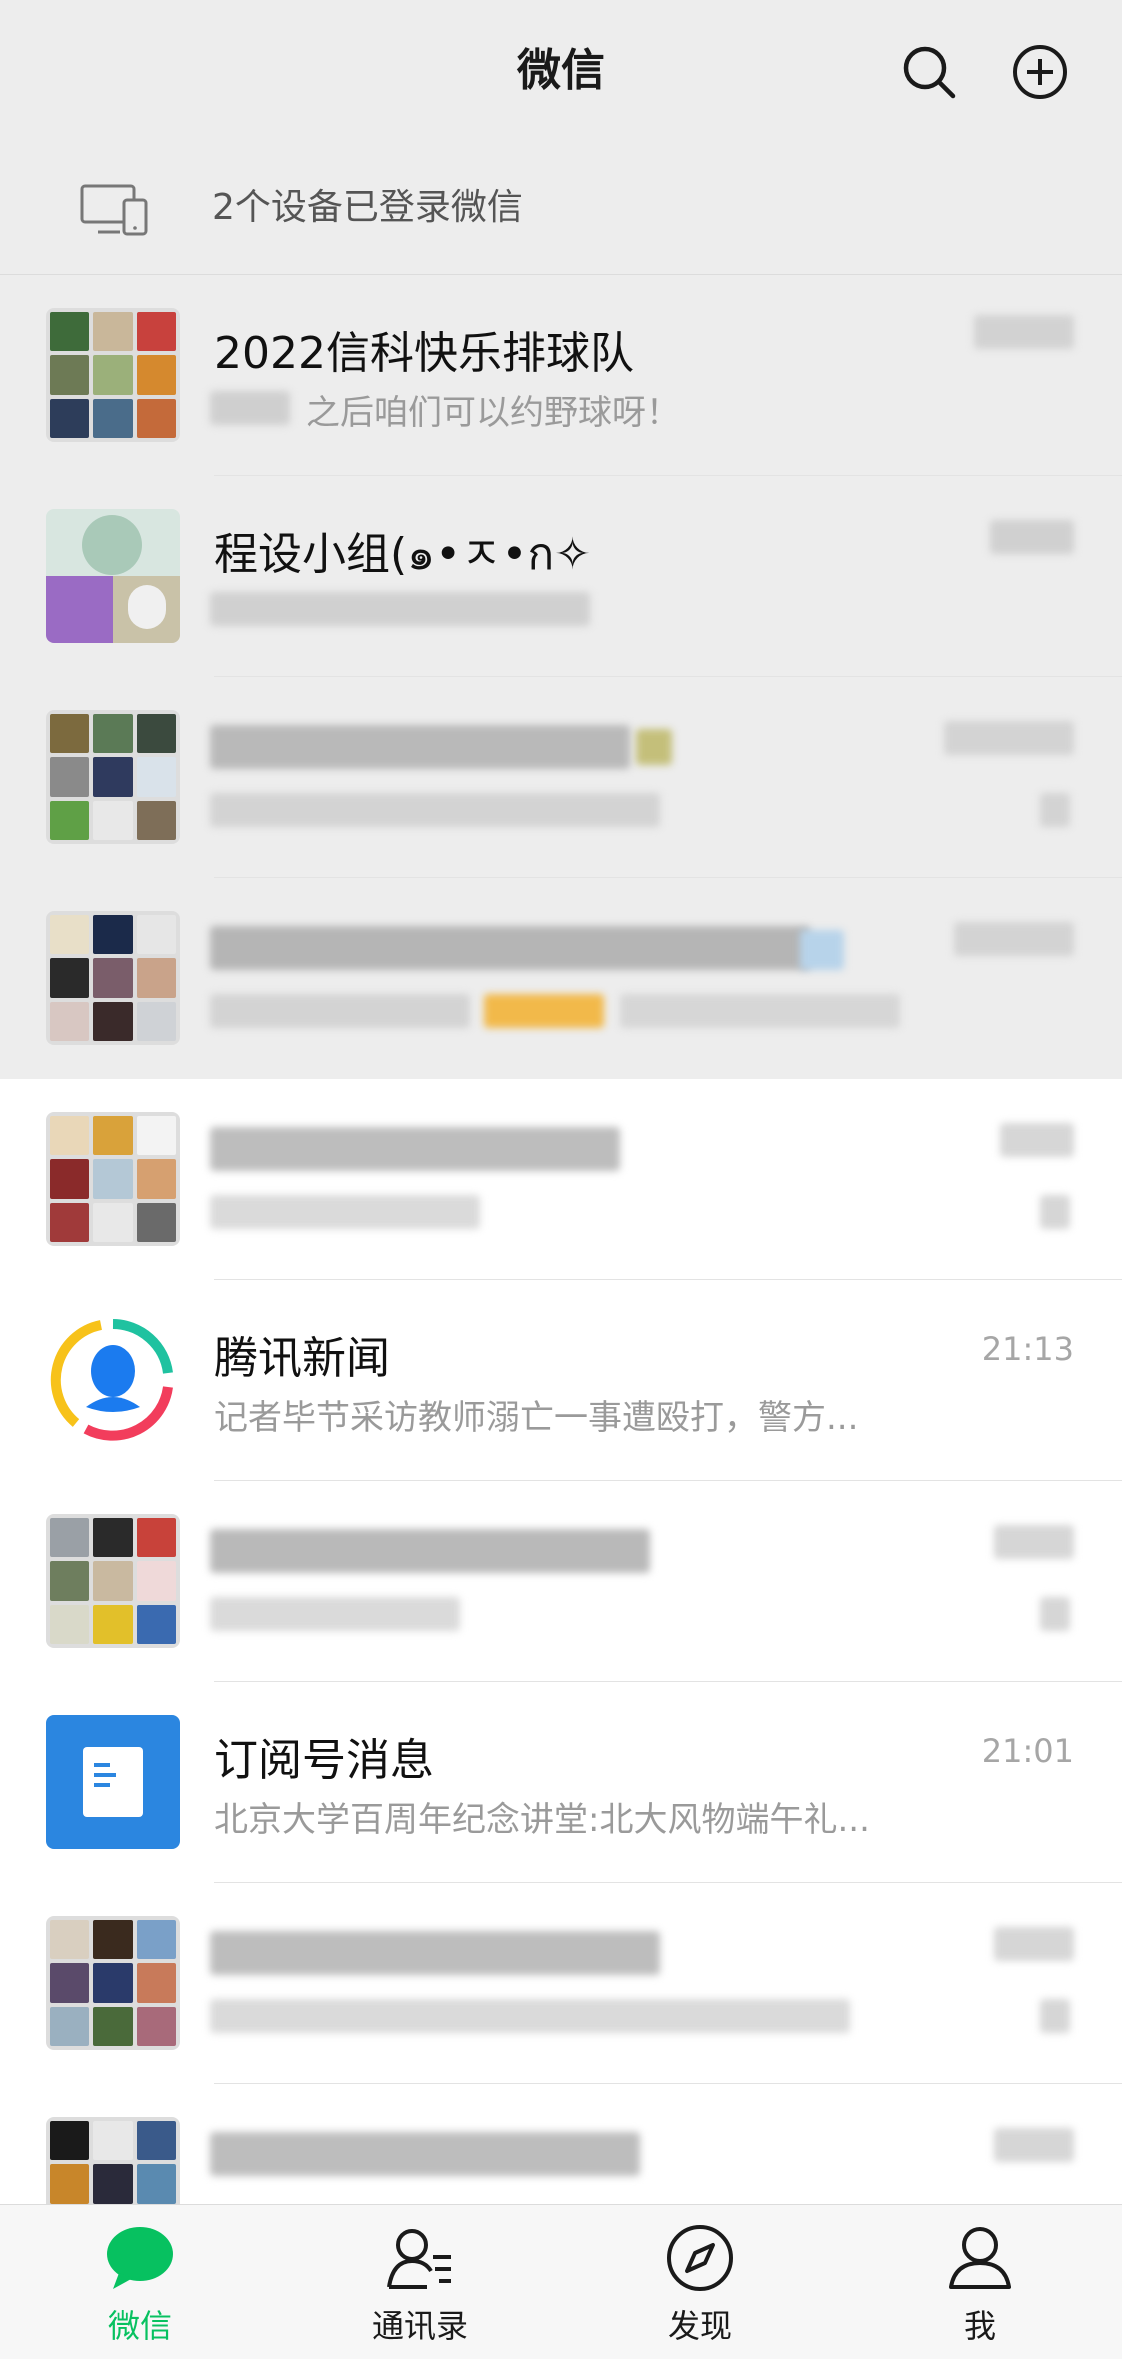 The height and width of the screenshot is (2359, 1122). I want to click on tab-label: 微信, so click(139, 2326).